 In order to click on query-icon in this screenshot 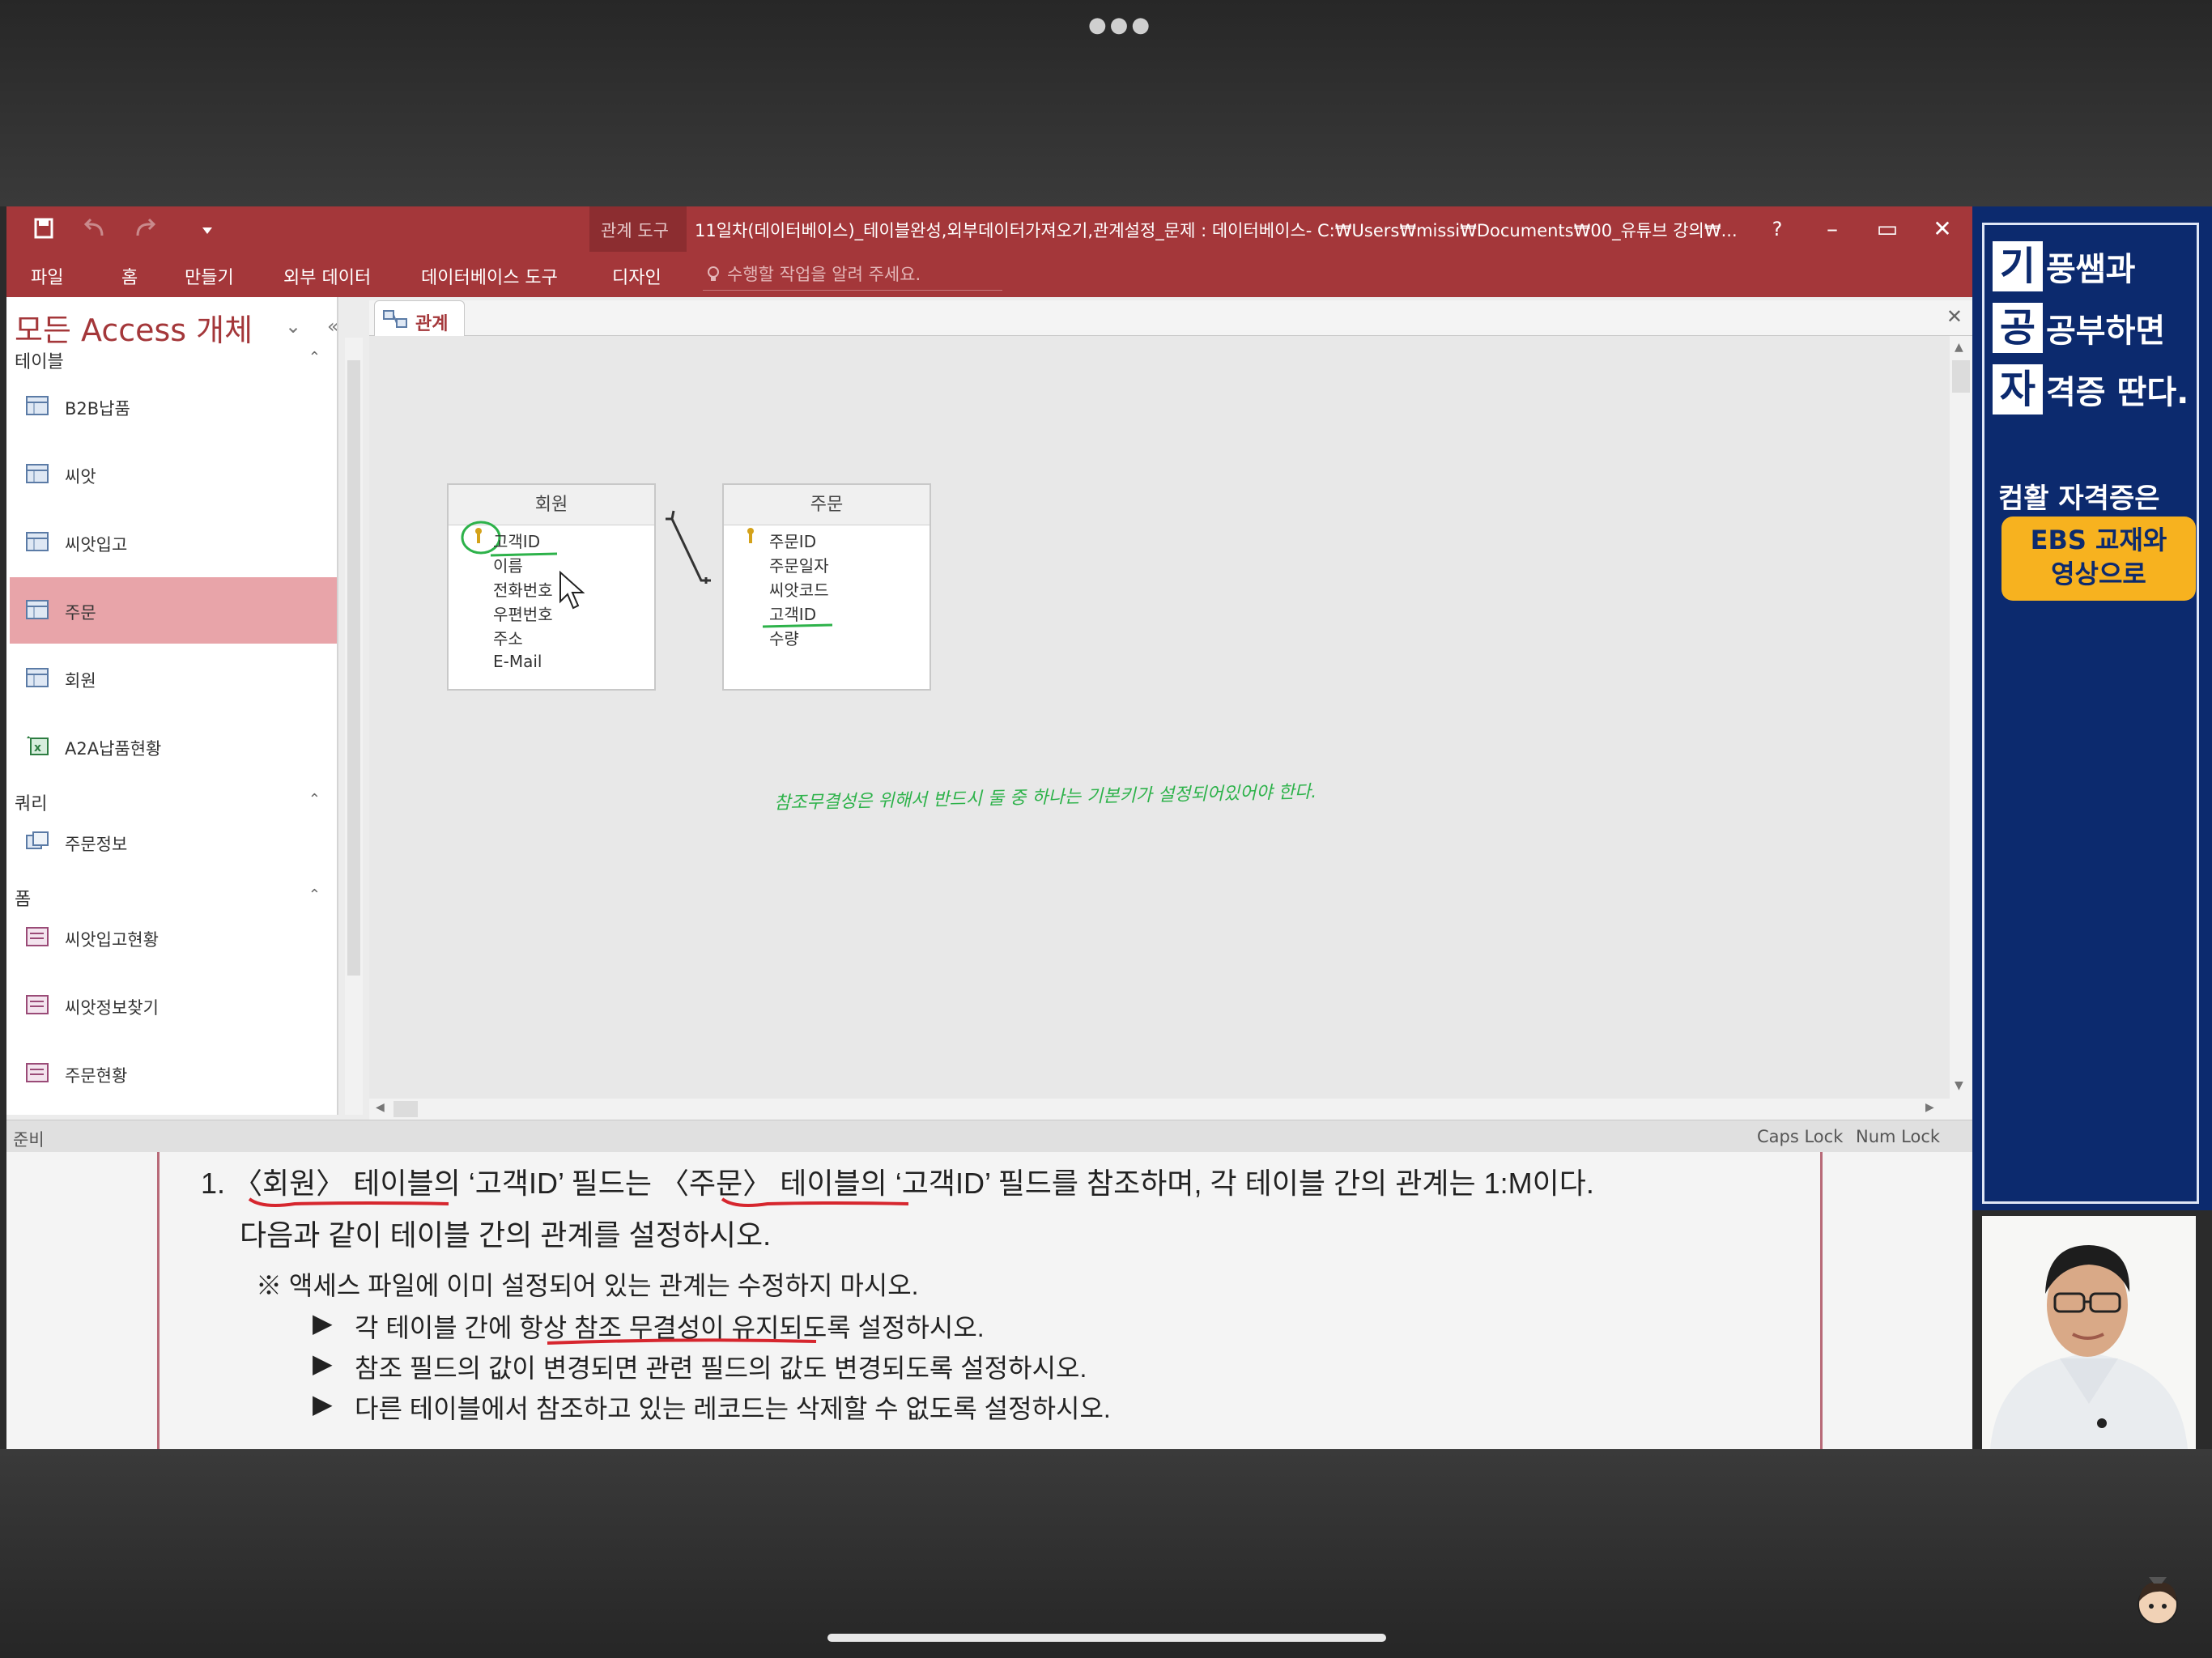, I will do `click(38, 840)`.